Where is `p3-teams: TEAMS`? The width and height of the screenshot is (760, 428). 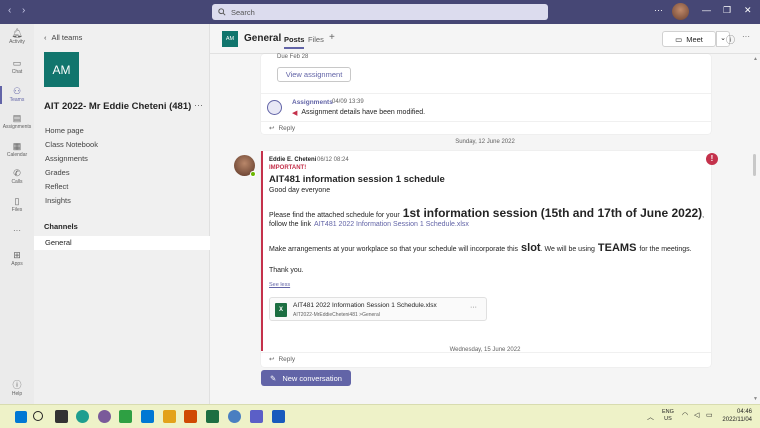
p3-teams: TEAMS is located at coordinates (617, 248).